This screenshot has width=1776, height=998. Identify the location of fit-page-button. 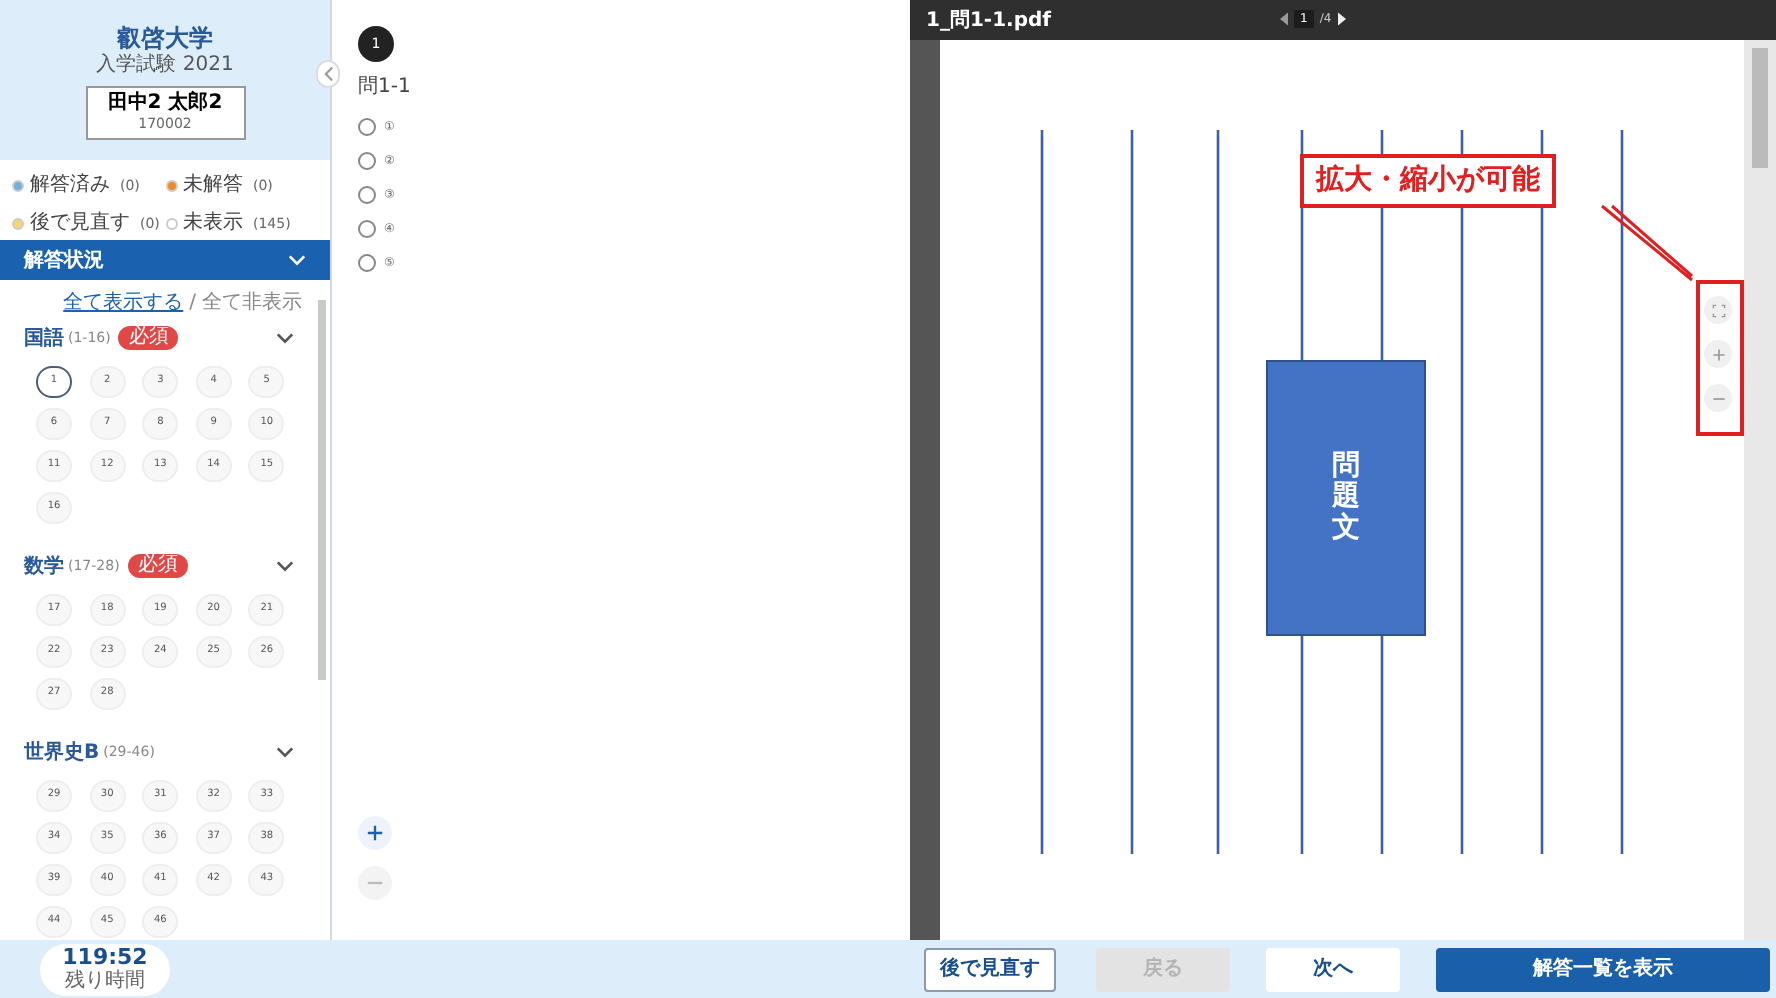
(1718, 310).